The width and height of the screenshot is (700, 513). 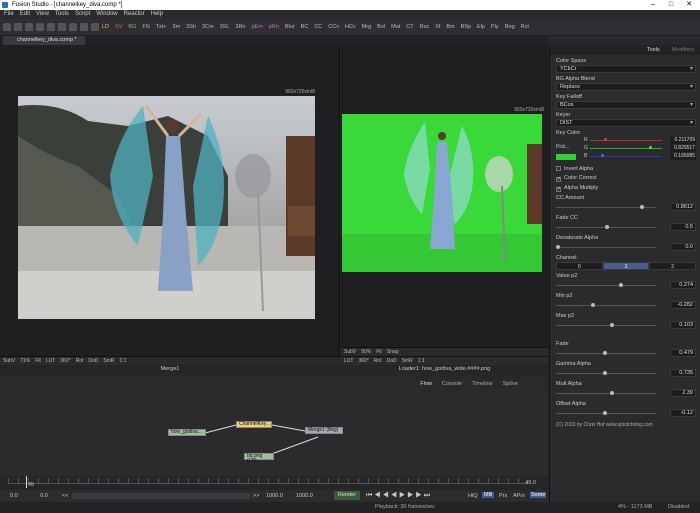 I want to click on keyer-dropdown: DIST, so click(x=626, y=123).